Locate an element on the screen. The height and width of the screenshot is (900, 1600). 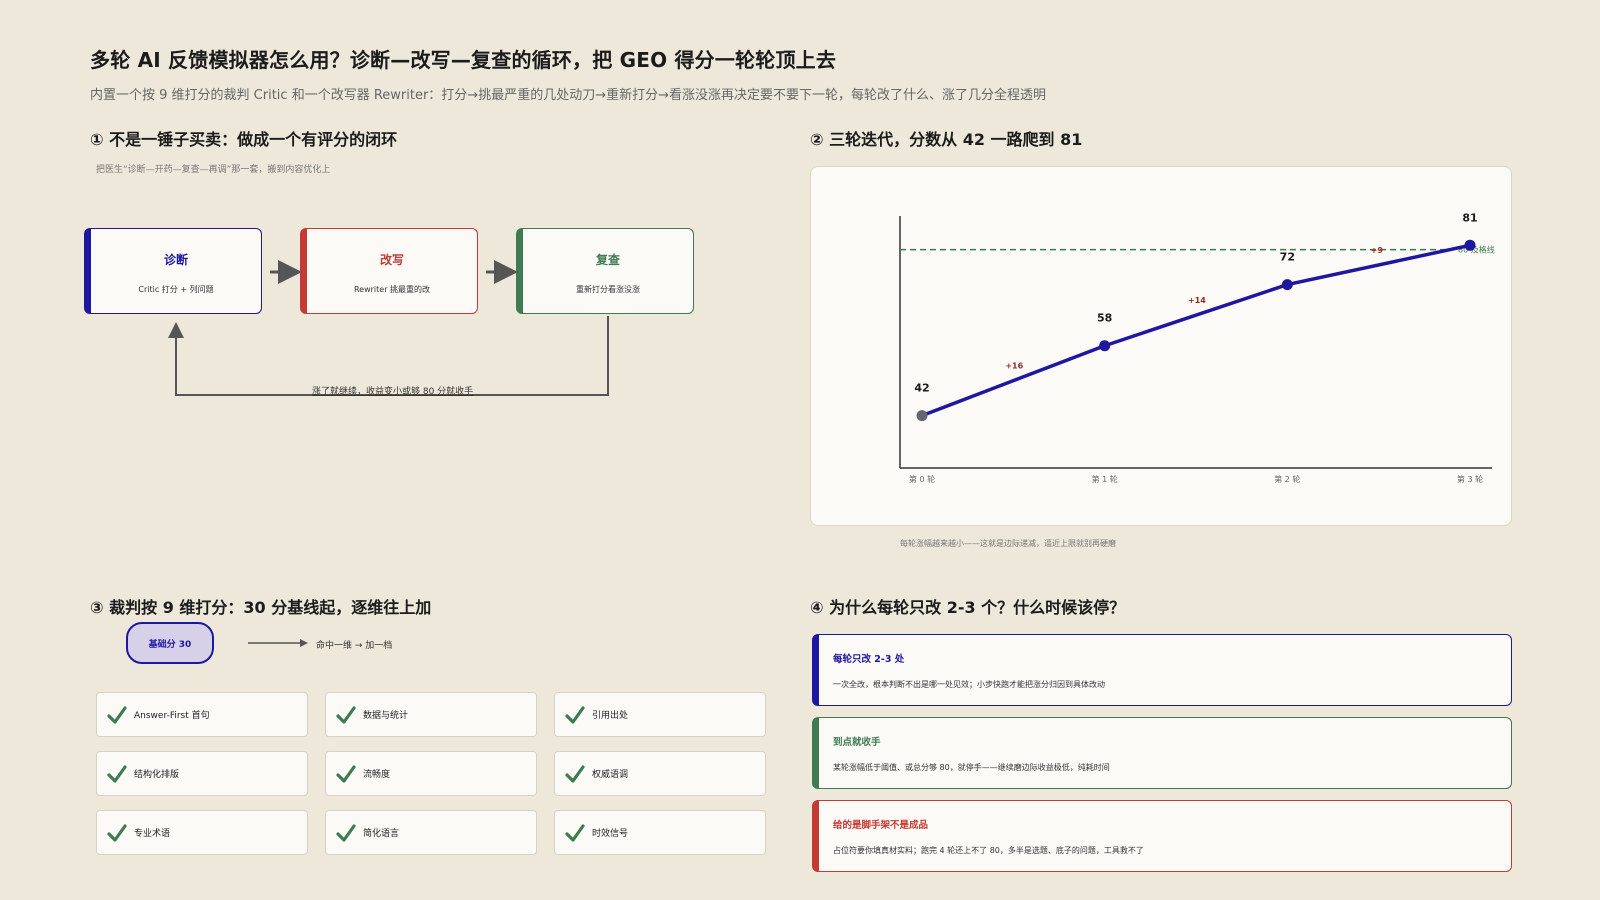
x-tick-label: 第 3 轮 is located at coordinates (1470, 479).